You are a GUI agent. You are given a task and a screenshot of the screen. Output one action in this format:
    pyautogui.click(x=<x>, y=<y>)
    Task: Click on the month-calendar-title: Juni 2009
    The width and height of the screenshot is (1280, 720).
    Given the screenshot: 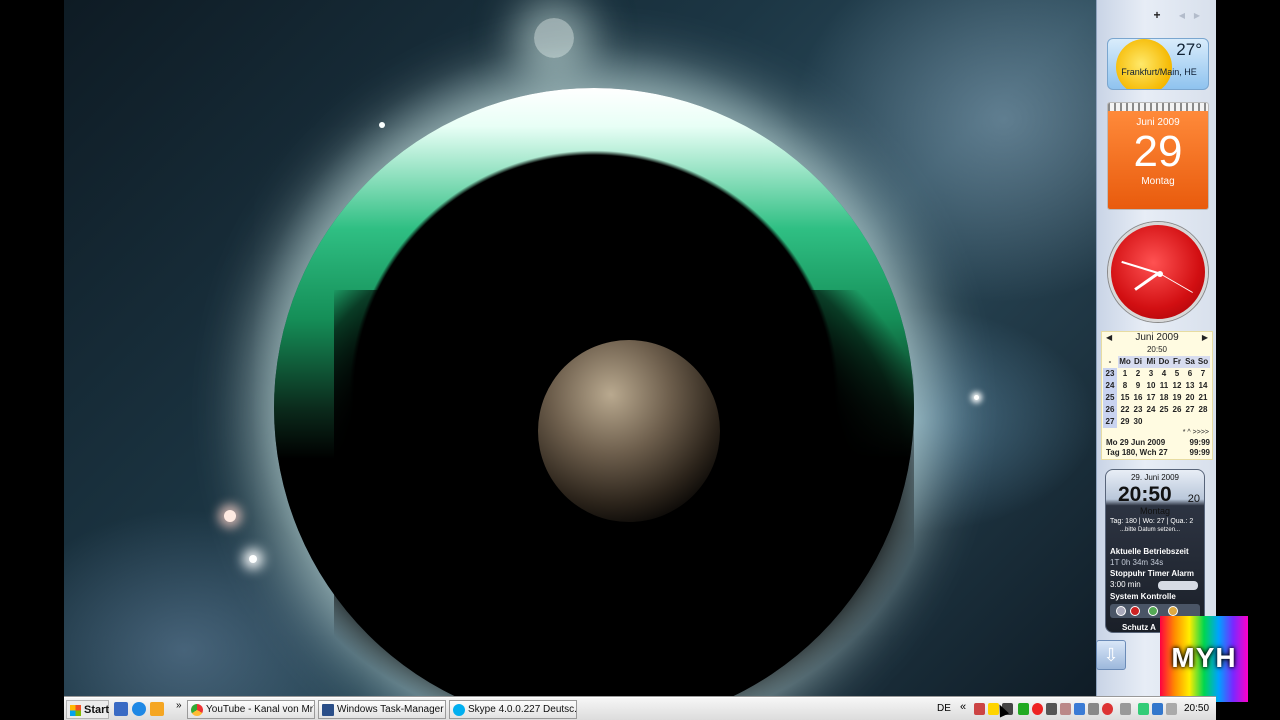 What is the action you would take?
    pyautogui.click(x=1157, y=337)
    